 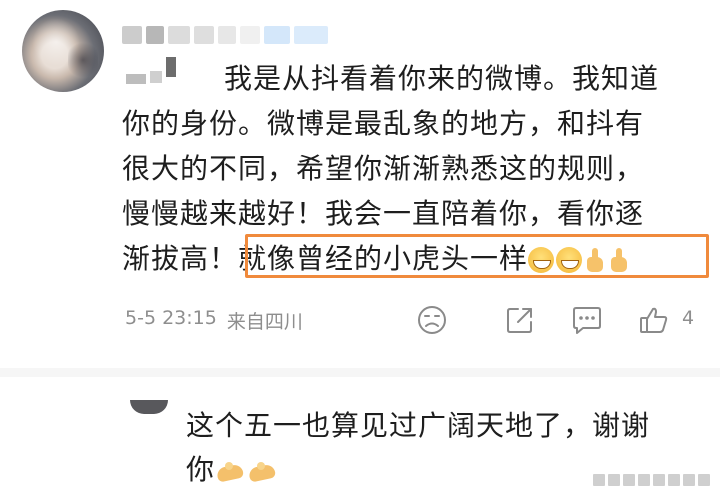 What do you see at coordinates (383, 168) in the screenshot?
I see `comment-line-3: 很大的不同，希望你渐渐熟悉这的规则，` at bounding box center [383, 168].